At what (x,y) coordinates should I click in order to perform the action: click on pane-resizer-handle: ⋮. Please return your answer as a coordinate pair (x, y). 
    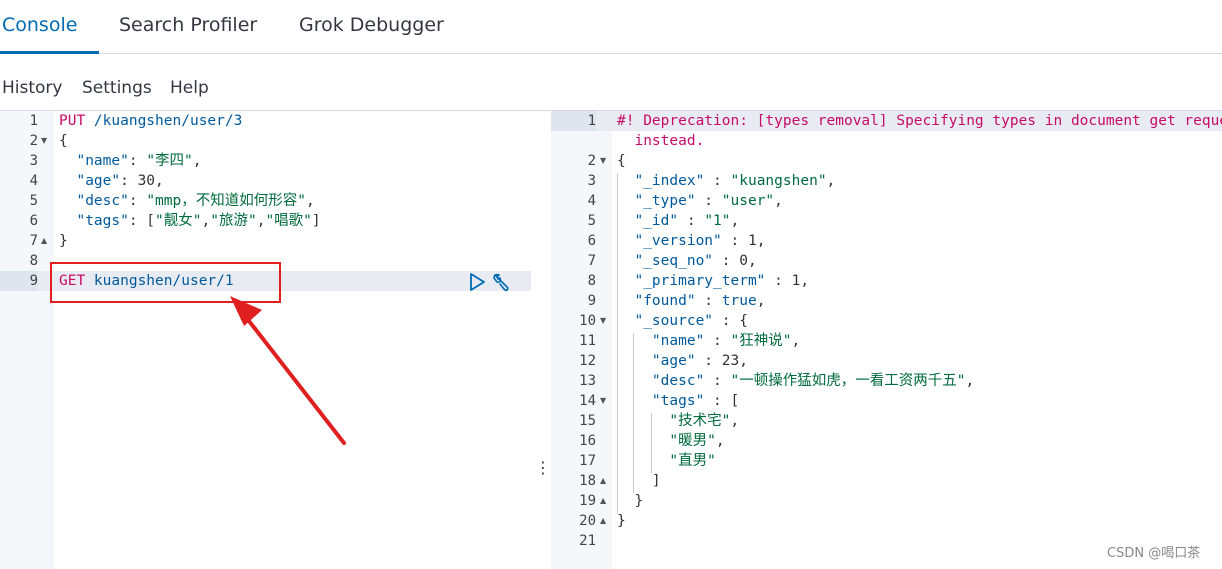
    Looking at the image, I should click on (543, 468).